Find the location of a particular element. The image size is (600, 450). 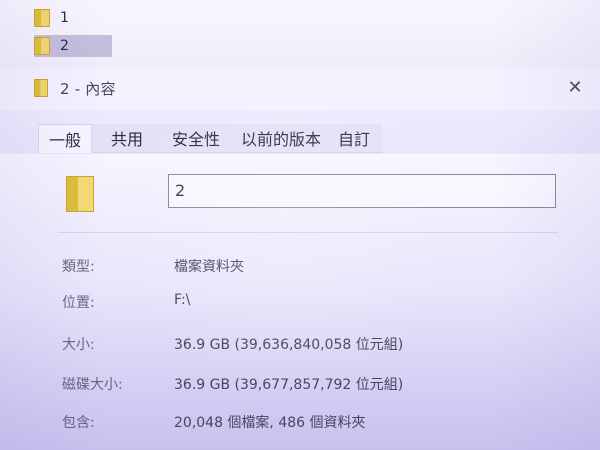

tab-label: 共用 is located at coordinates (126, 139).